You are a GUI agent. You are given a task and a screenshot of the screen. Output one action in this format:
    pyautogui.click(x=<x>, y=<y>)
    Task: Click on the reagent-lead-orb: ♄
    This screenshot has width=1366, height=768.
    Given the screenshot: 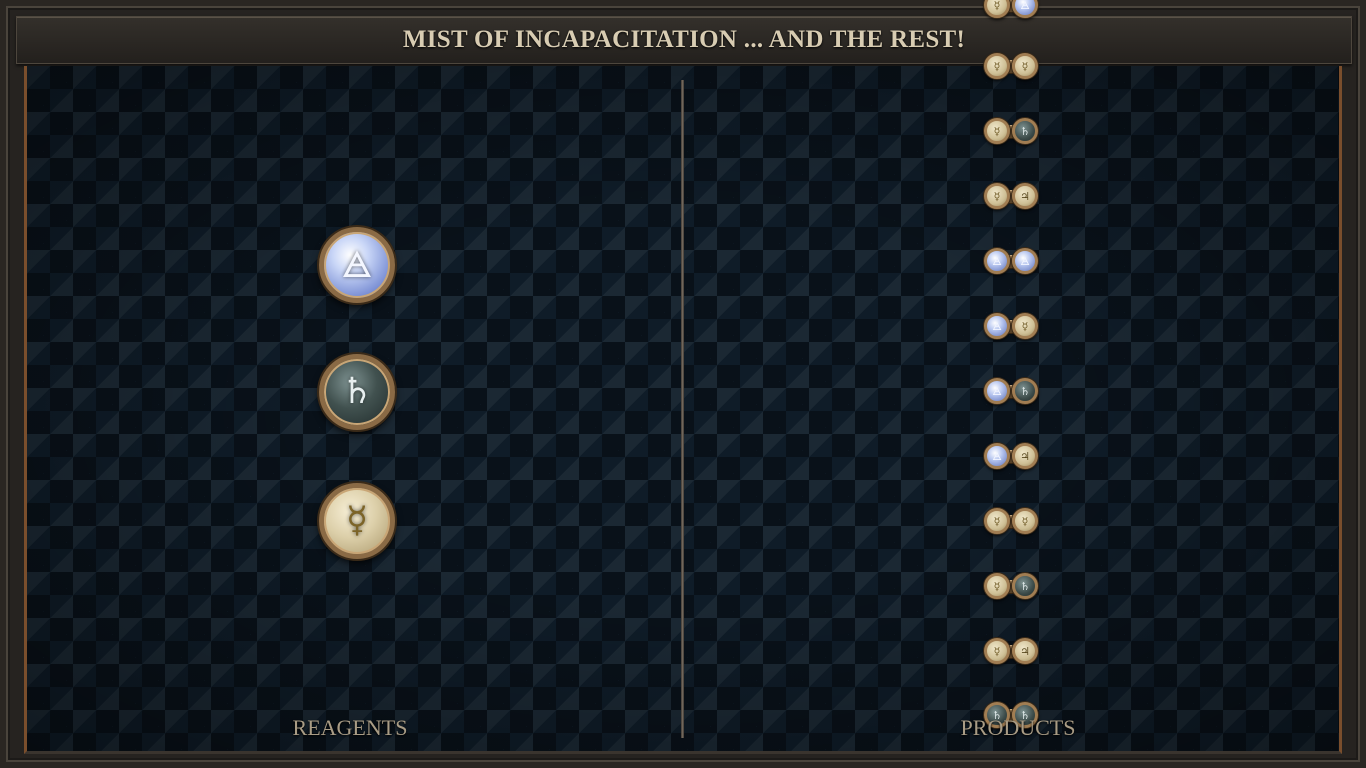 What is the action you would take?
    pyautogui.click(x=357, y=392)
    